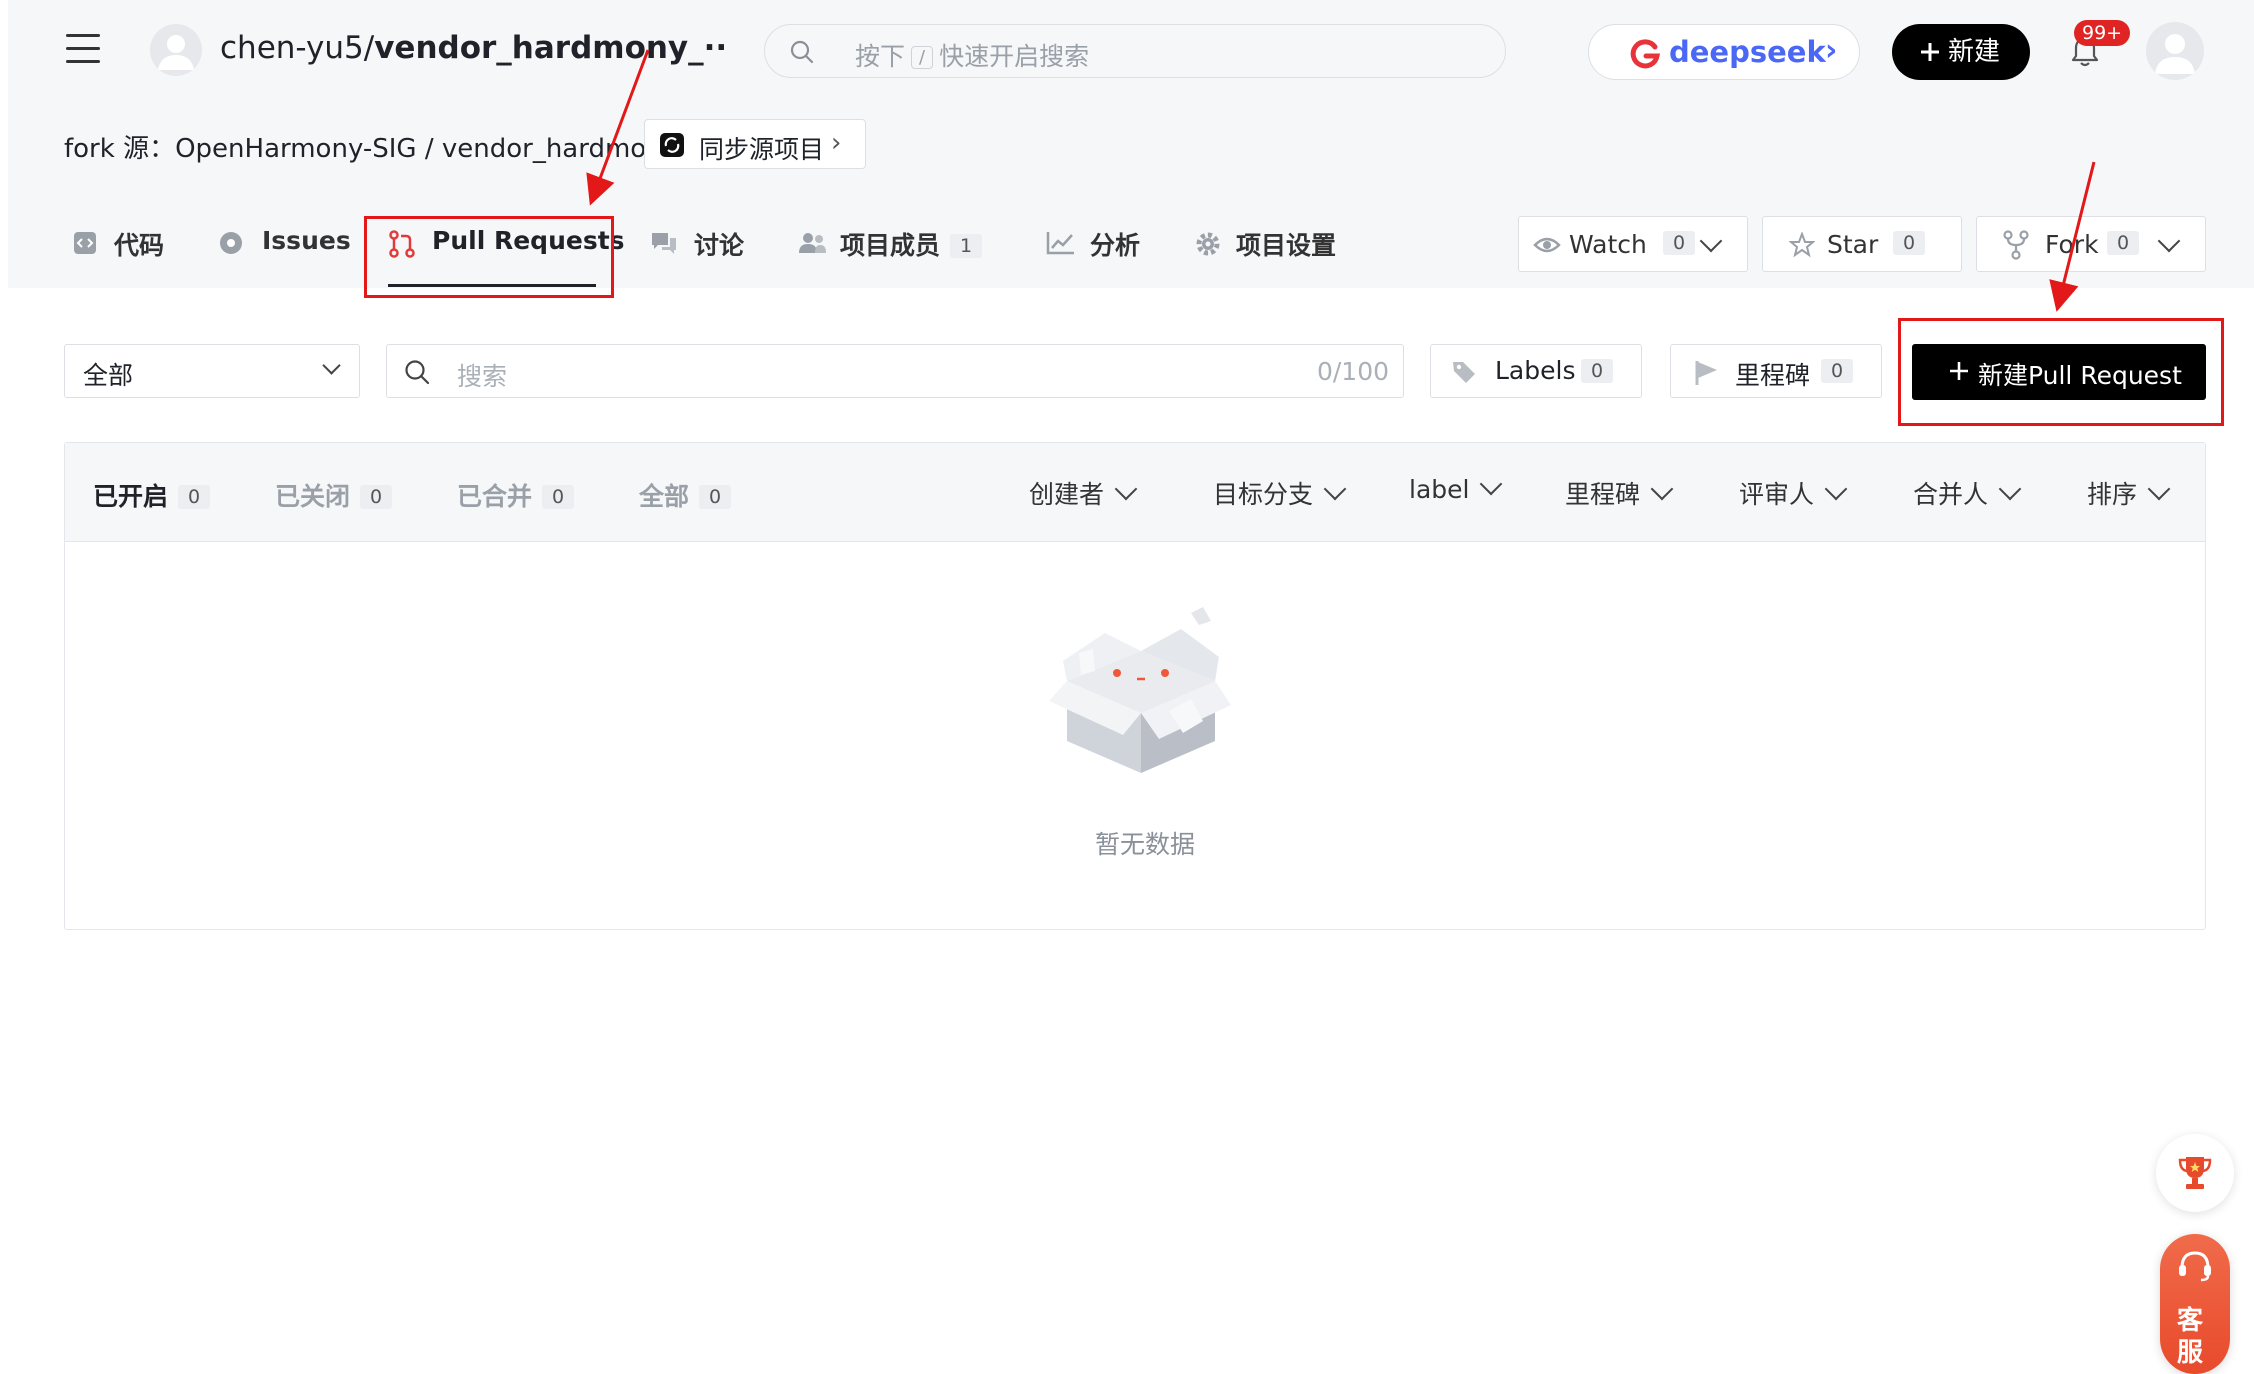 The height and width of the screenshot is (1374, 2254). I want to click on tab-pull-requests-label: Pull Requests, so click(528, 240).